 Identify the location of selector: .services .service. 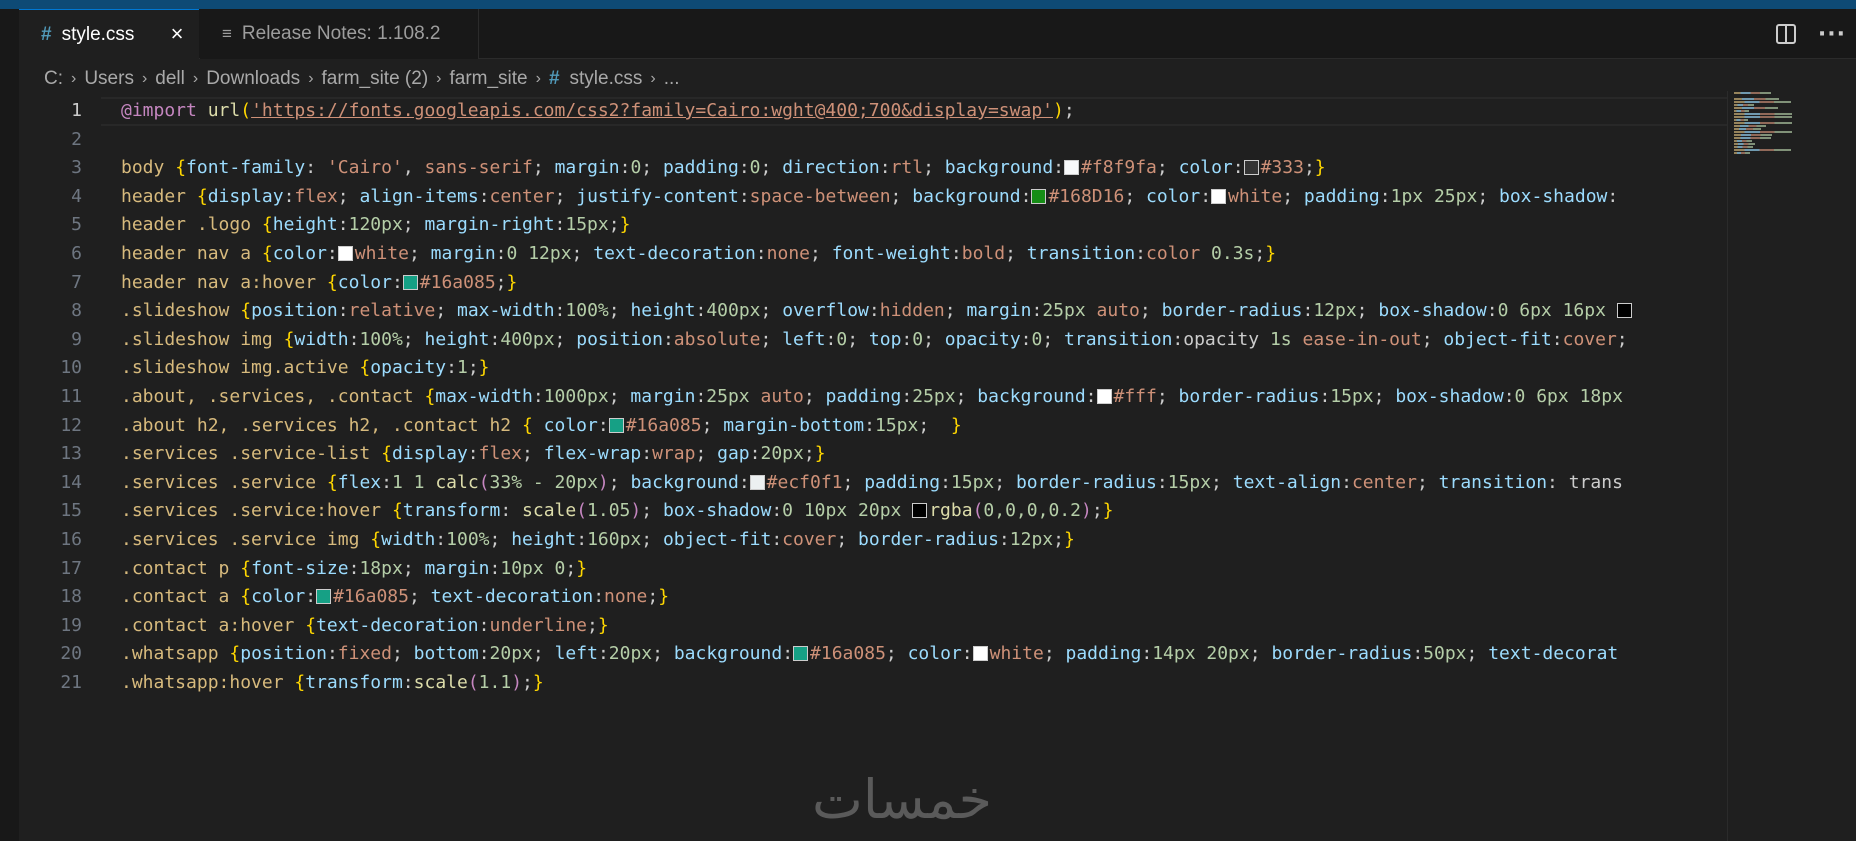
(219, 482).